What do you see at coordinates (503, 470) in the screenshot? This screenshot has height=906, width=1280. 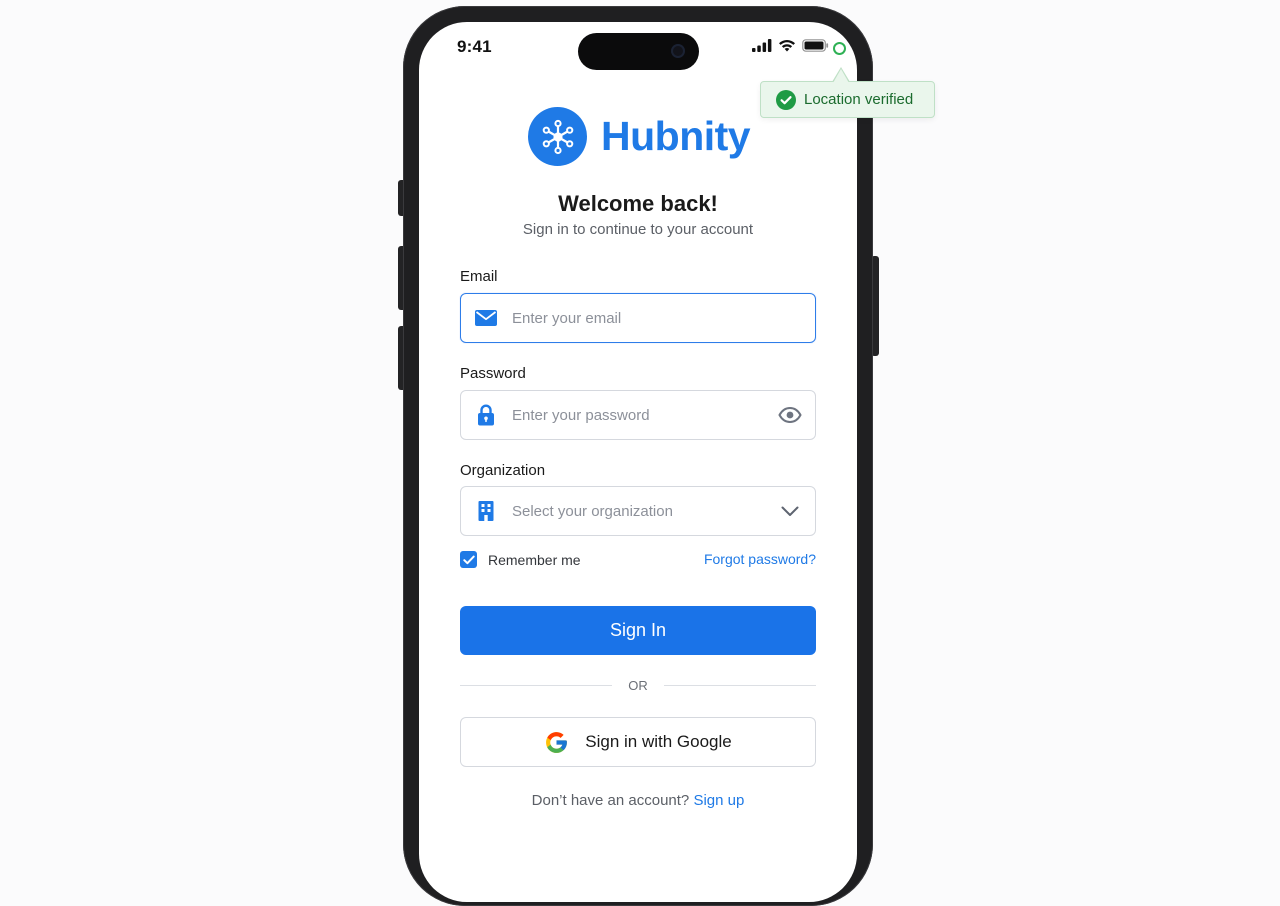 I see `organization-label: Organization` at bounding box center [503, 470].